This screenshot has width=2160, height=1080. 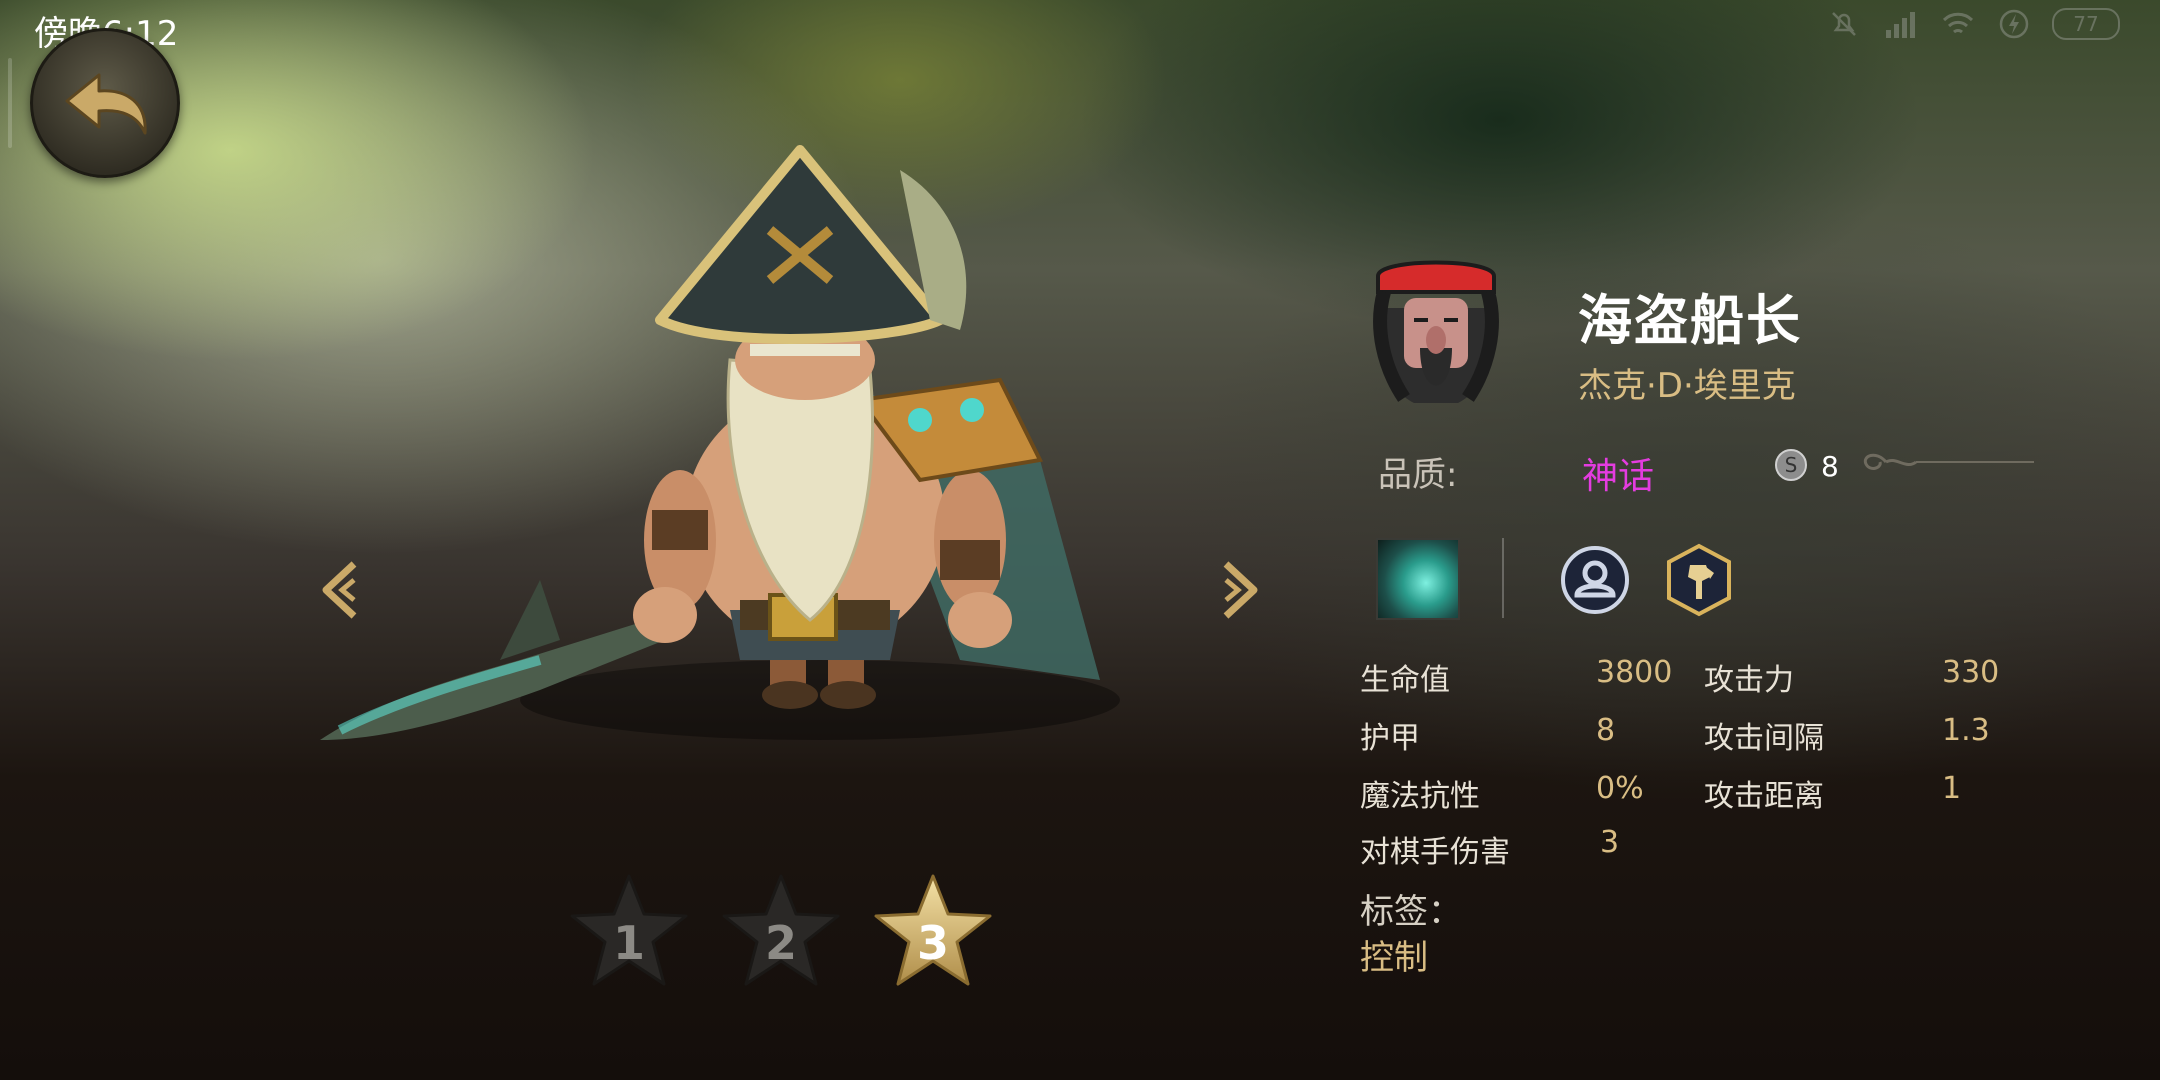 What do you see at coordinates (1610, 842) in the screenshot?
I see `player-damage-value: 3` at bounding box center [1610, 842].